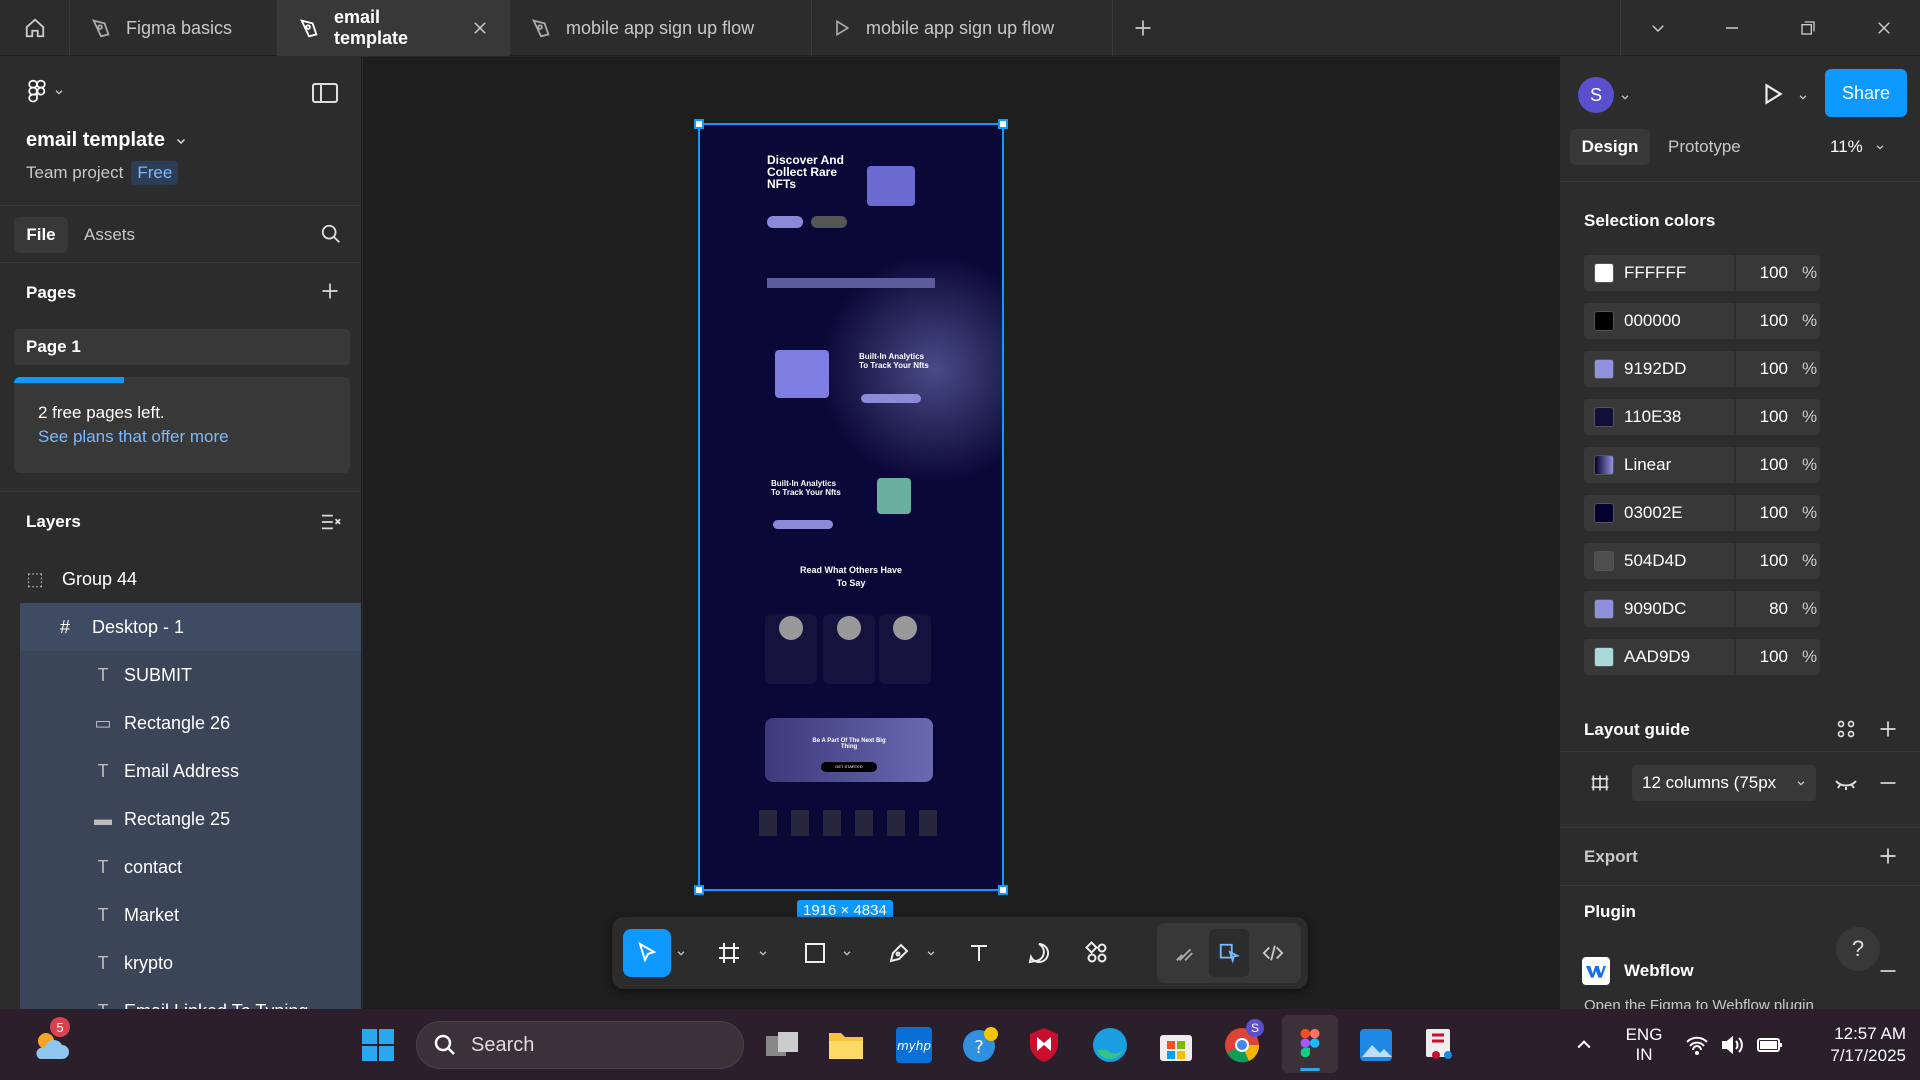 This screenshot has width=1920, height=1080. Describe the element at coordinates (1724, 783) in the screenshot. I see `layout-guide-dropdown: 12 columns (75px` at that location.